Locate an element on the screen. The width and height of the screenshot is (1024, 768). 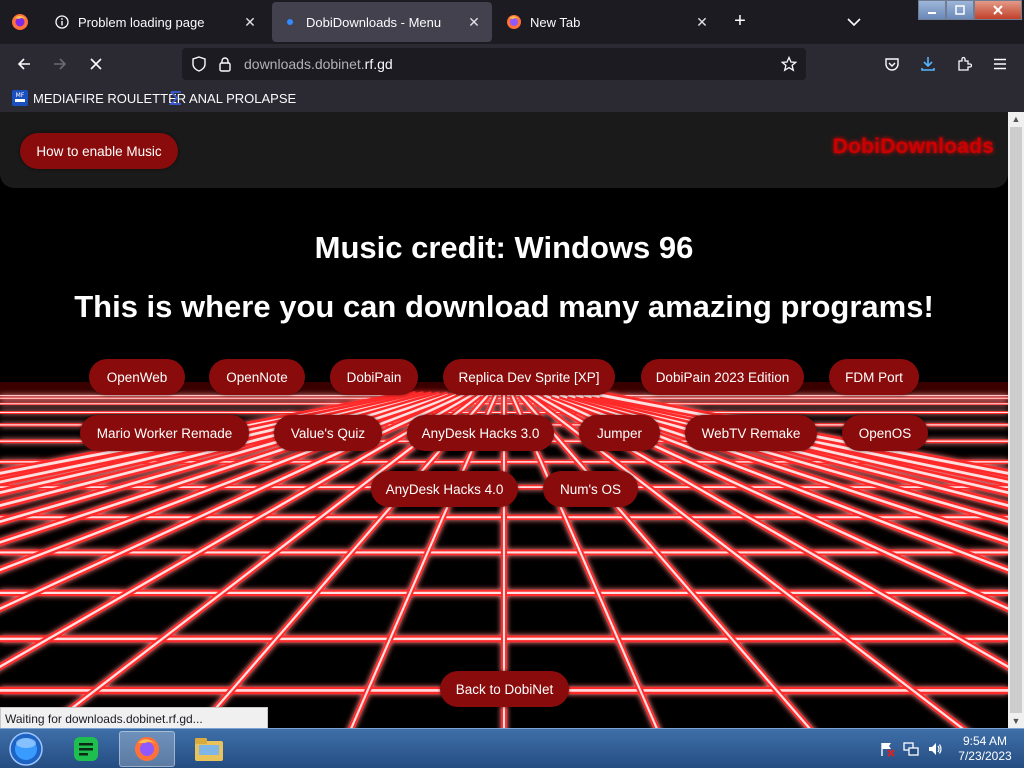
url-host: downloads.dobinet. is located at coordinates (304, 64).